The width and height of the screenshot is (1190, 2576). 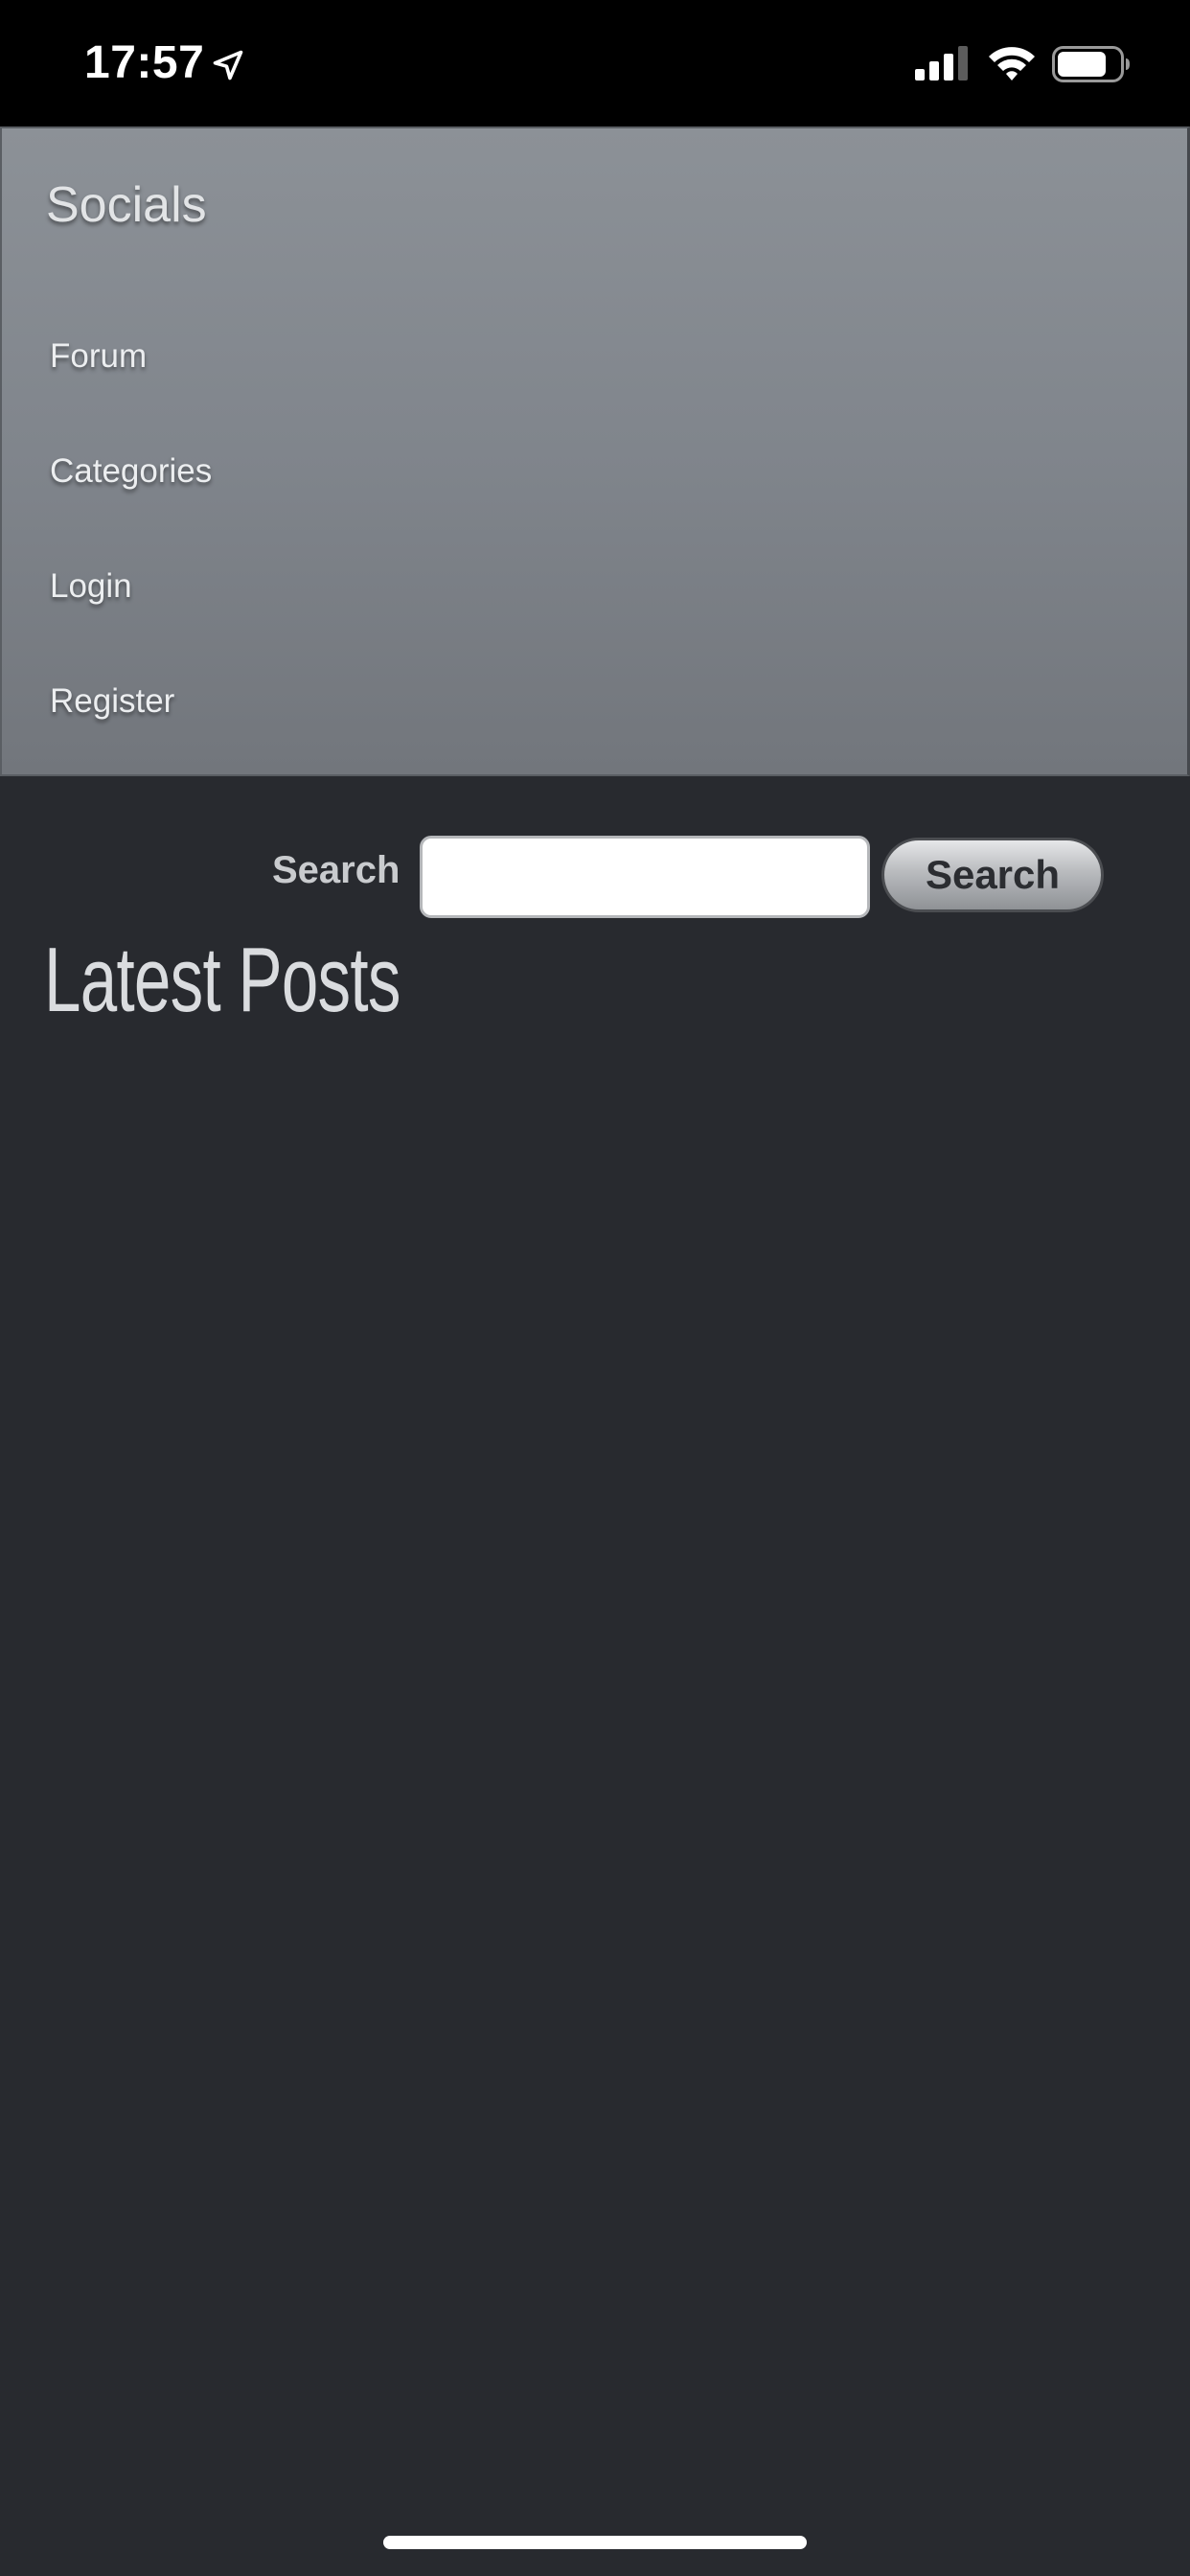 I want to click on location-arrow-icon, so click(x=228, y=65).